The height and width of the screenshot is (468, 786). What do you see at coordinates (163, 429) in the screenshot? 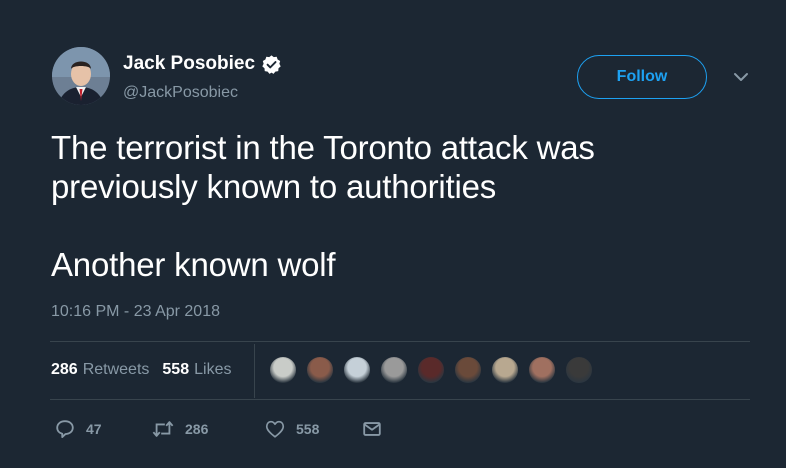
I see `retweet-icon` at bounding box center [163, 429].